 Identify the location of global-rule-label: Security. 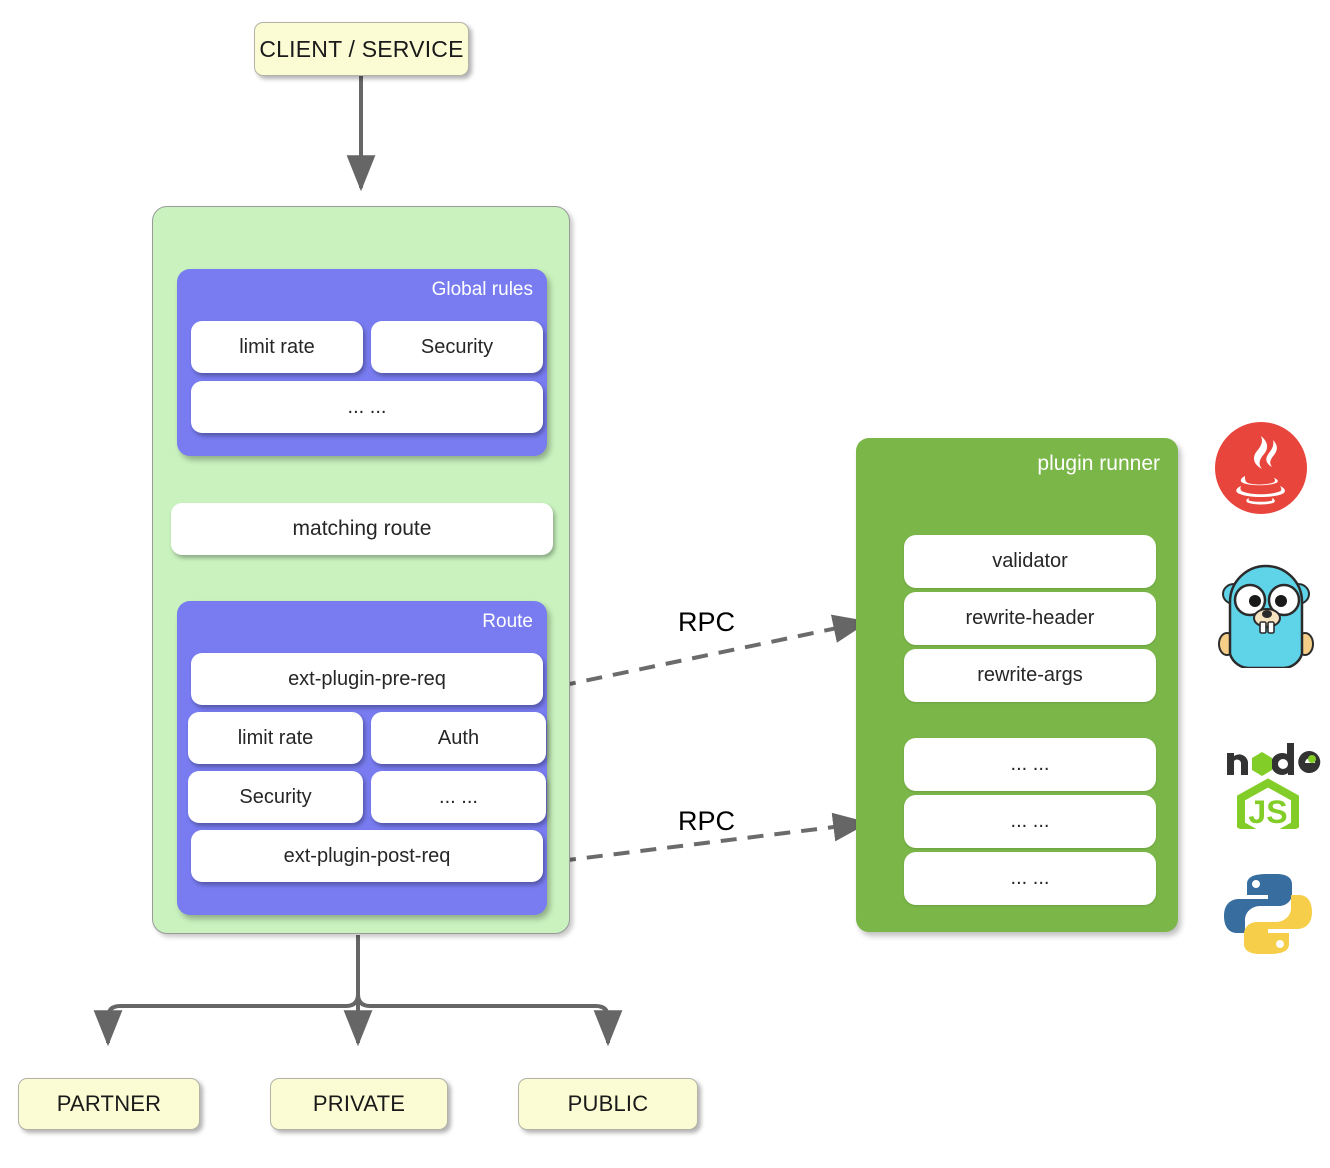
(457, 346).